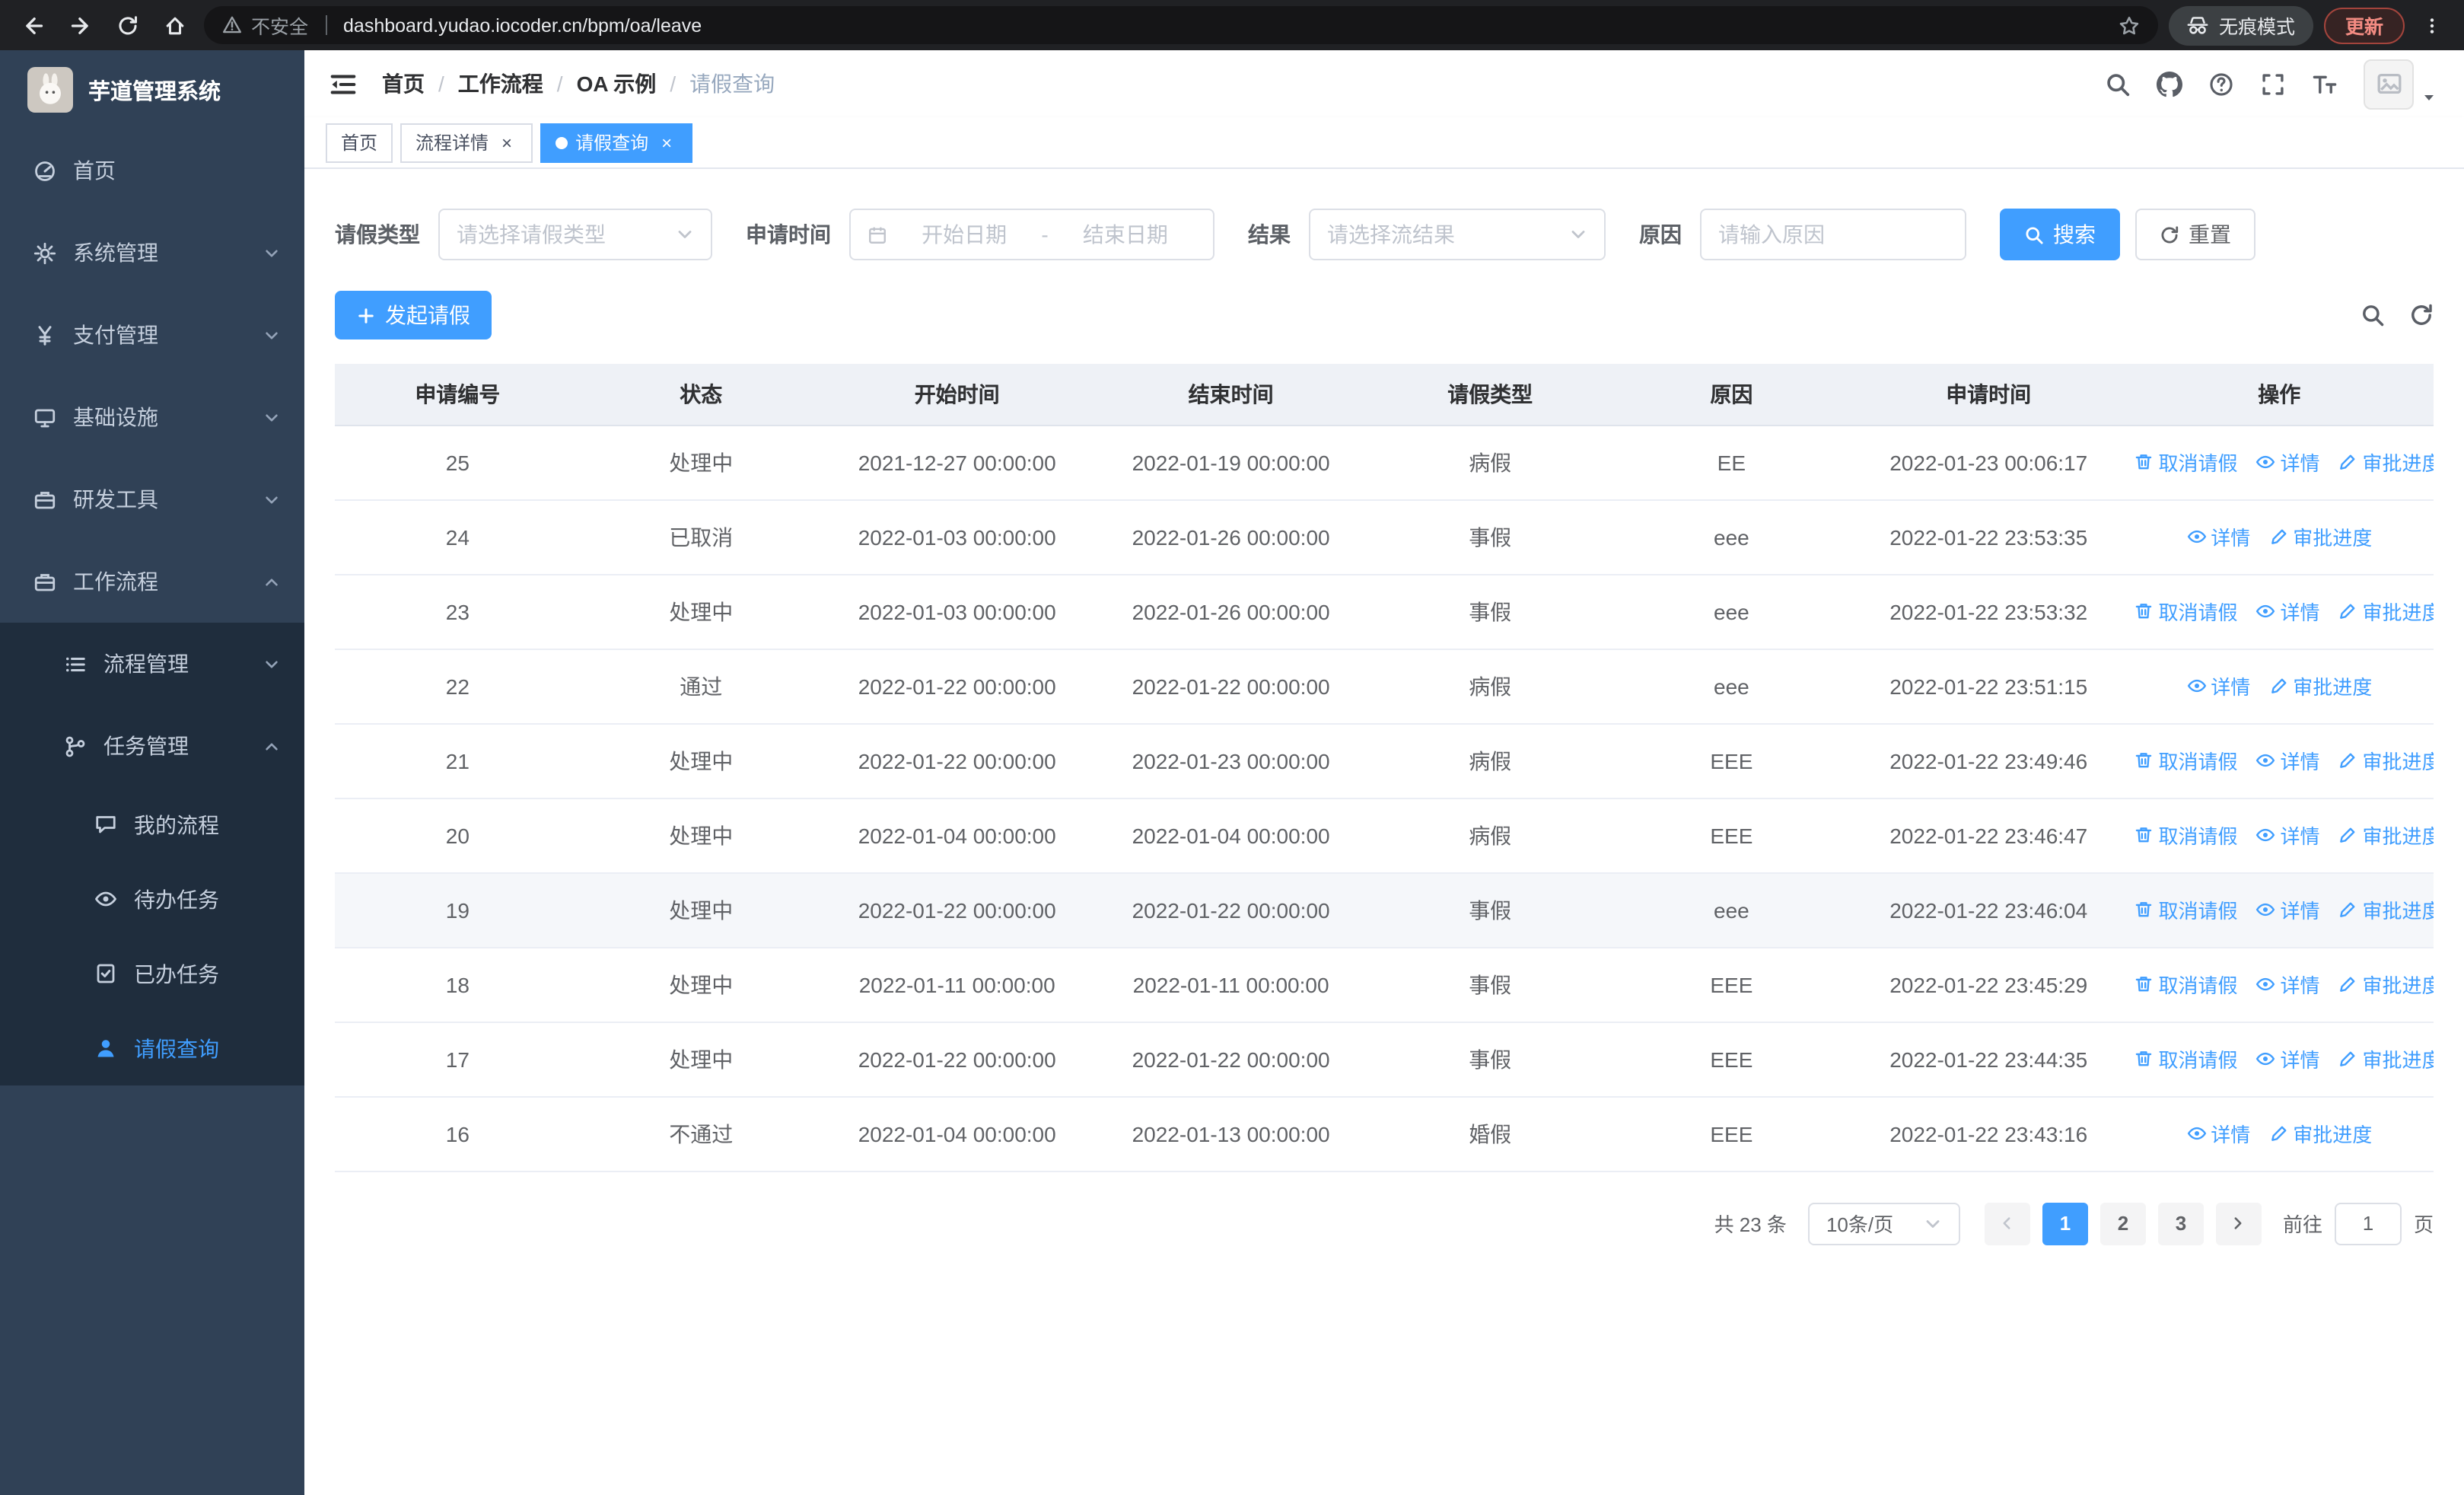  Describe the element at coordinates (44, 417) in the screenshot. I see `monitor-icon` at that location.